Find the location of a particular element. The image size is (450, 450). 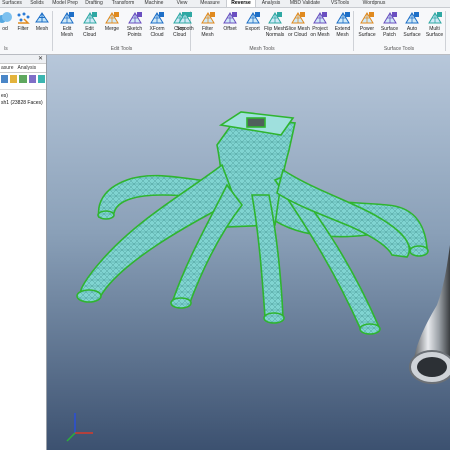

panel-toolbar is located at coordinates (23, 81).